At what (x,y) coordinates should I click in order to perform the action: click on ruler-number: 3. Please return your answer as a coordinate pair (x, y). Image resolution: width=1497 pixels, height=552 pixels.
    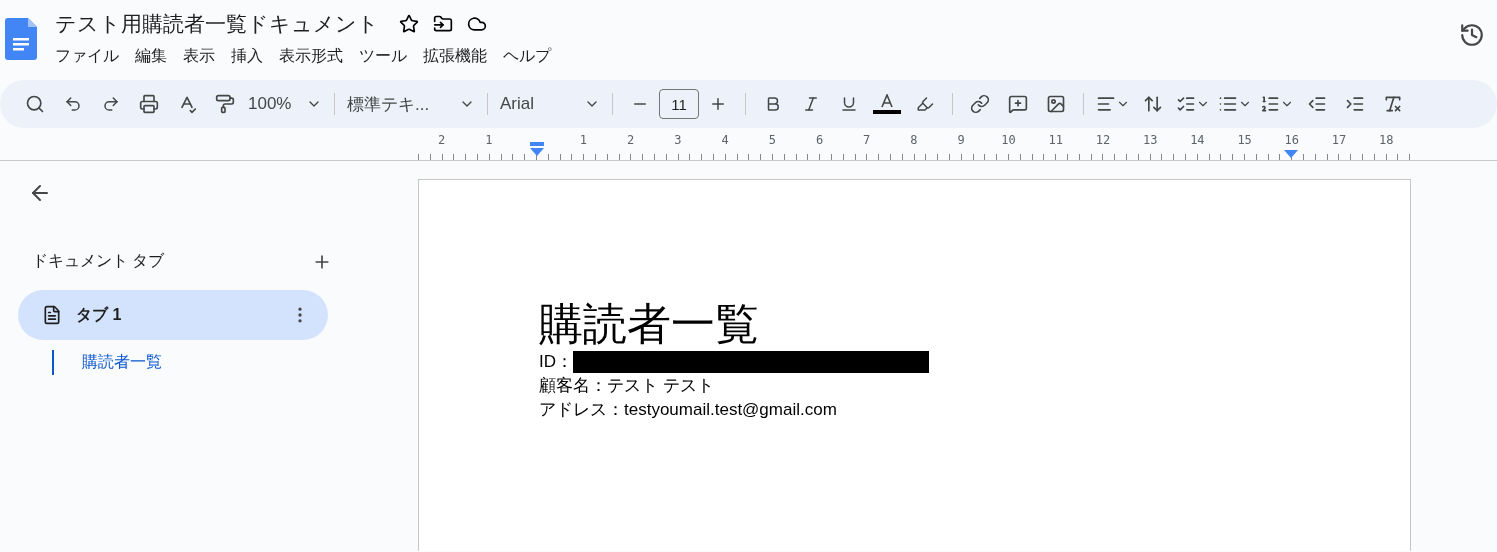
    Looking at the image, I should click on (678, 140).